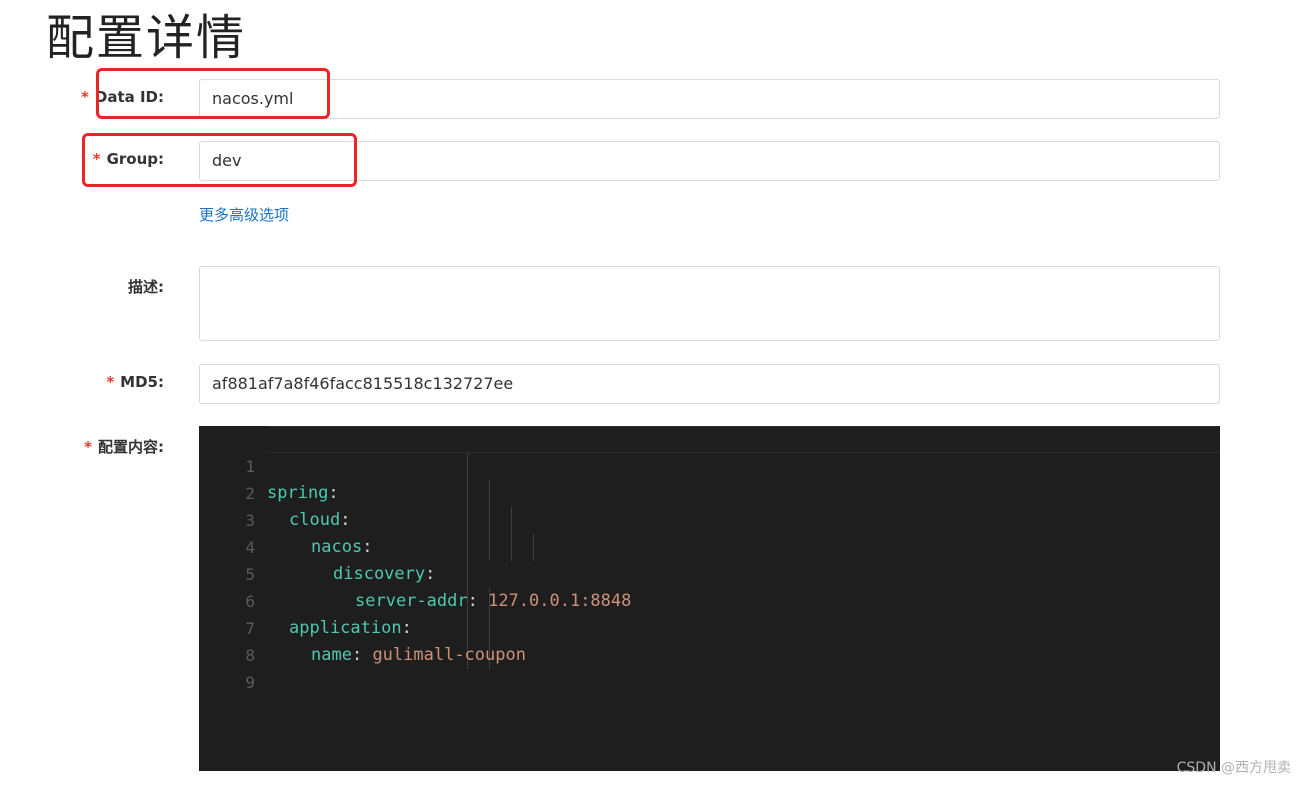 This screenshot has width=1307, height=785. I want to click on code-line: 7 name: gulimall-coupon, so click(709, 626).